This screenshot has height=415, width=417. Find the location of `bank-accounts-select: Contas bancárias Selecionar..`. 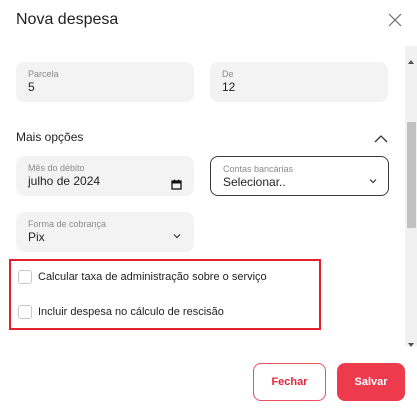

bank-accounts-select: Contas bancárias Selecionar.. is located at coordinates (299, 176).